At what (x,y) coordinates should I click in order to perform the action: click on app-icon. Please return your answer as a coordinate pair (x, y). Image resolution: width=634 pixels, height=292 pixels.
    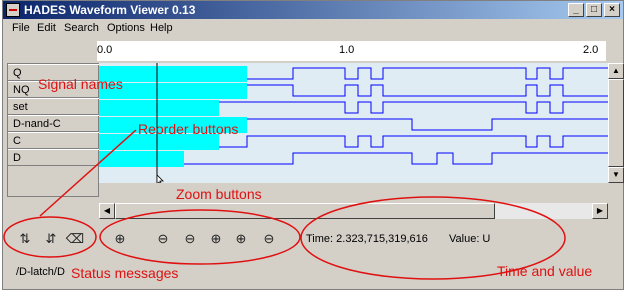
    Looking at the image, I should click on (13, 10).